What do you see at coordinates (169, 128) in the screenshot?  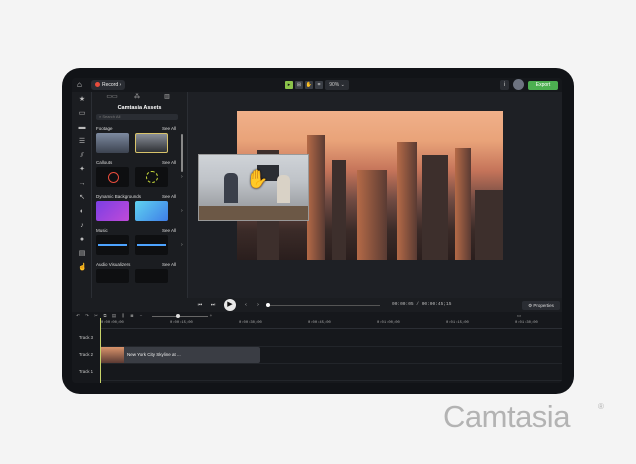 I see `see-all-footage: See All` at bounding box center [169, 128].